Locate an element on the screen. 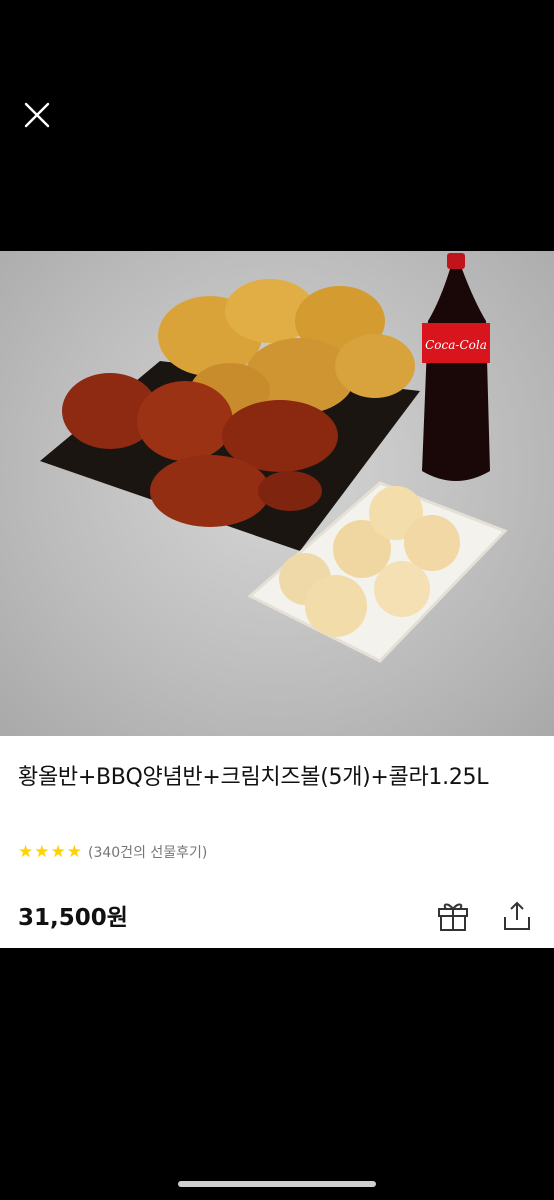  rating-row: ★ ★ ★ ★ (340건의 선물후기) is located at coordinates (112, 852).